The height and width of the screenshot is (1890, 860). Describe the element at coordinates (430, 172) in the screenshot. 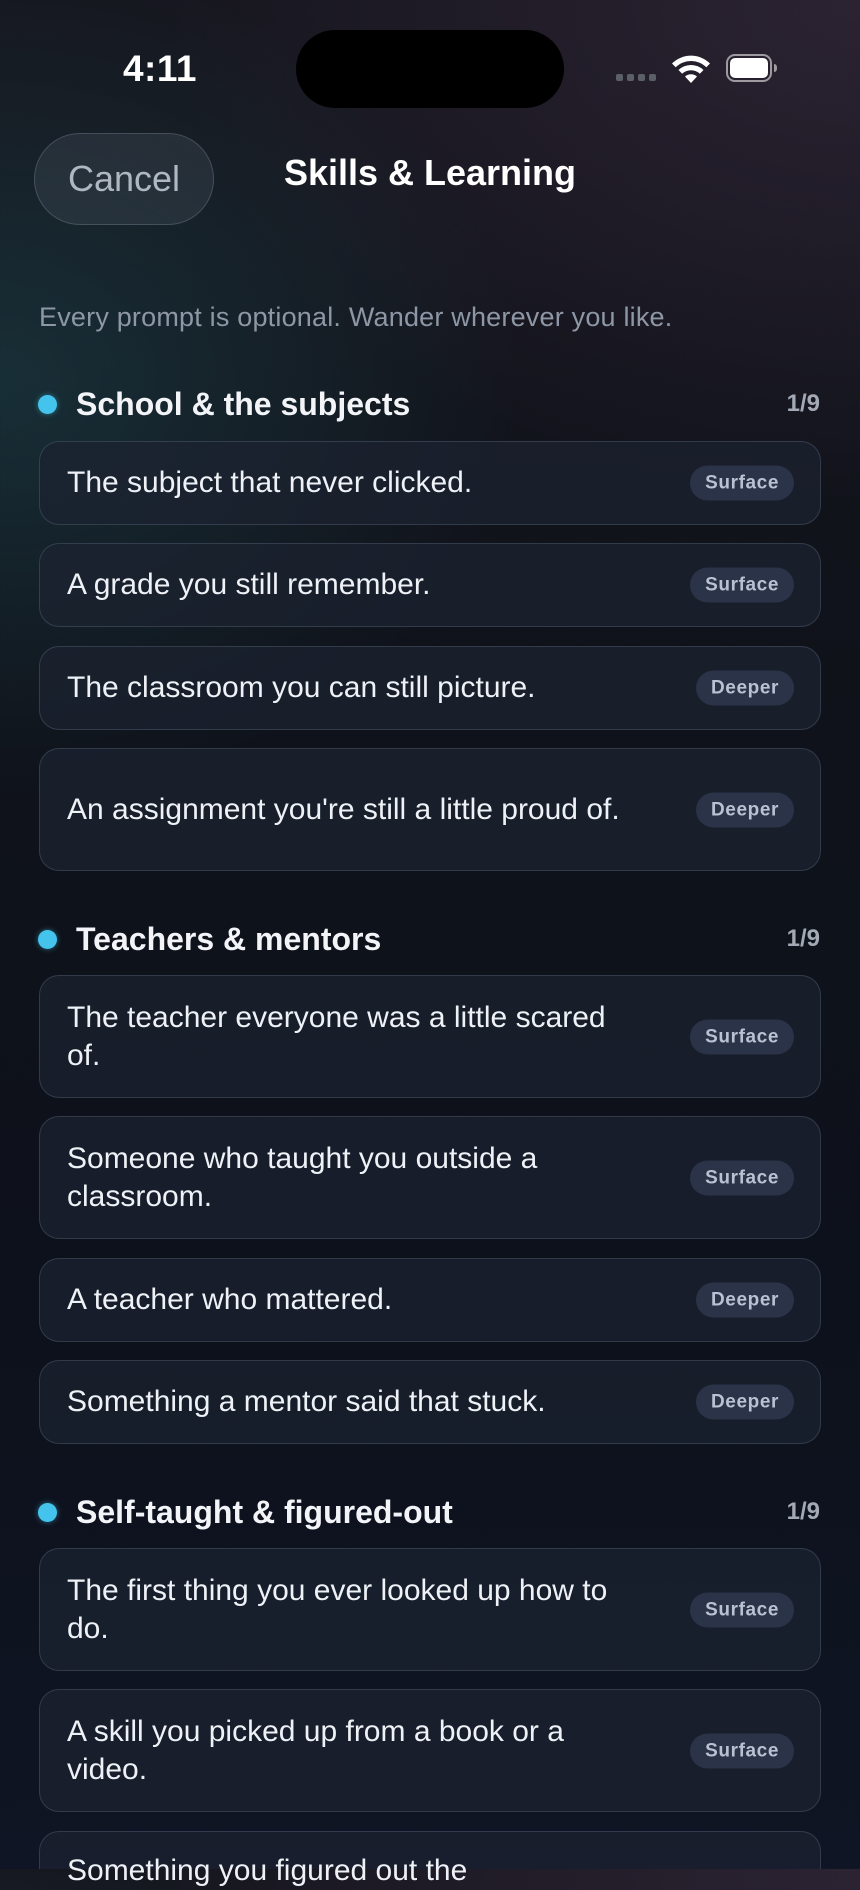

I see `page-title: Skills & Learning` at that location.